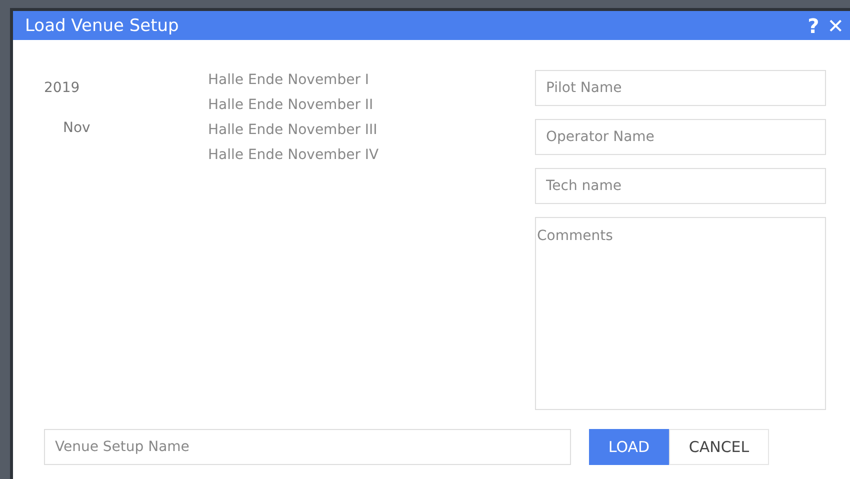  I want to click on input-field: Pilot Name, so click(680, 88).